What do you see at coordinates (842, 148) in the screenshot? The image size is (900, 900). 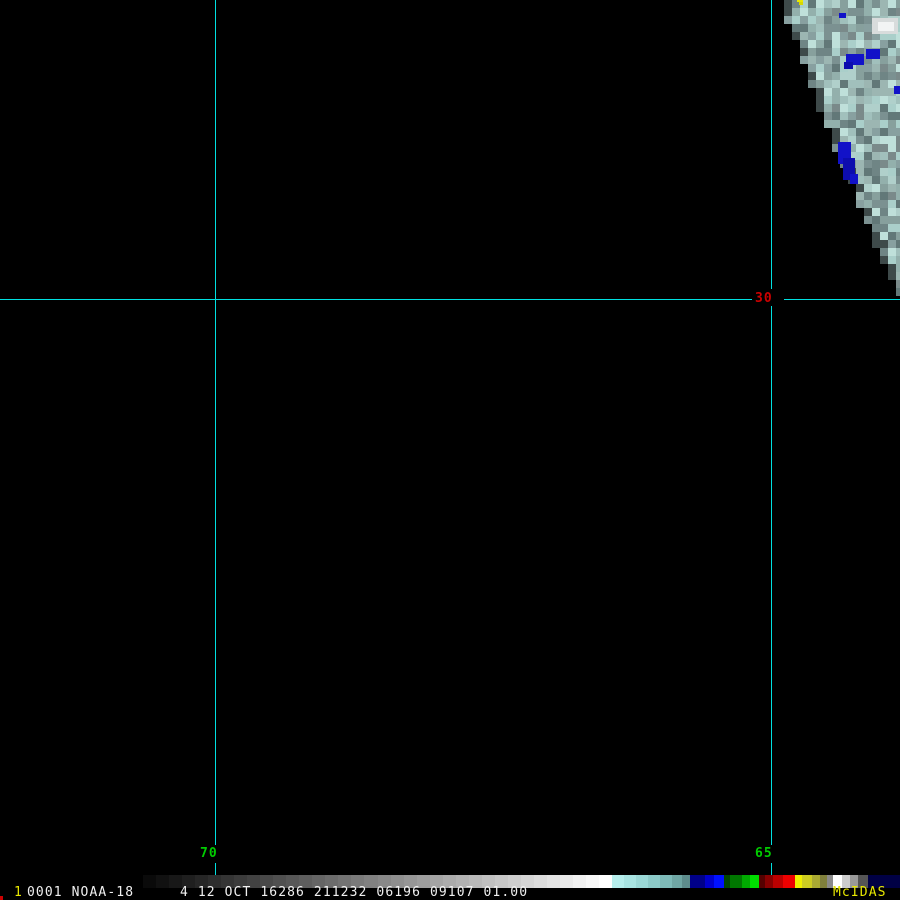 I see `satellite-swath-image` at bounding box center [842, 148].